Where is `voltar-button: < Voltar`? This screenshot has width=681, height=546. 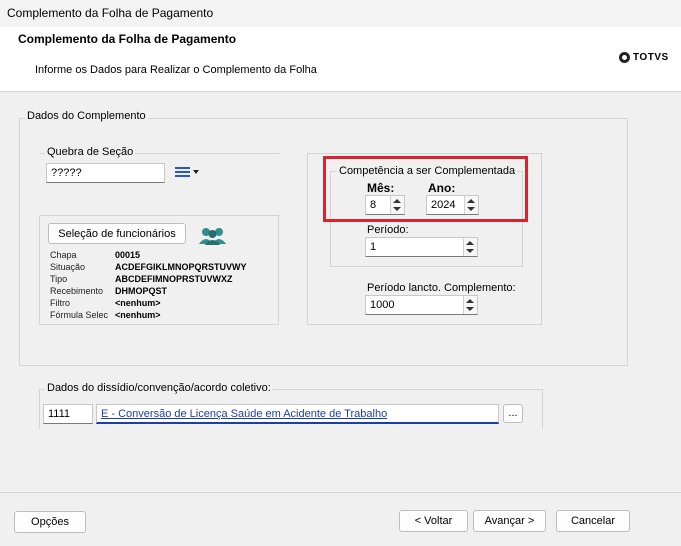 voltar-button: < Voltar is located at coordinates (433, 521).